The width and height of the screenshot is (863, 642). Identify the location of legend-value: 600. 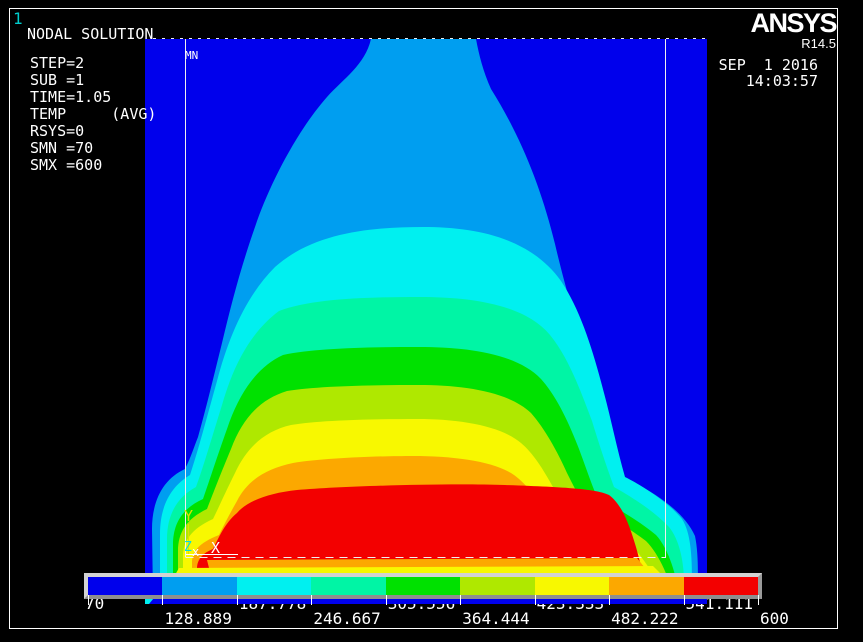
(774, 618).